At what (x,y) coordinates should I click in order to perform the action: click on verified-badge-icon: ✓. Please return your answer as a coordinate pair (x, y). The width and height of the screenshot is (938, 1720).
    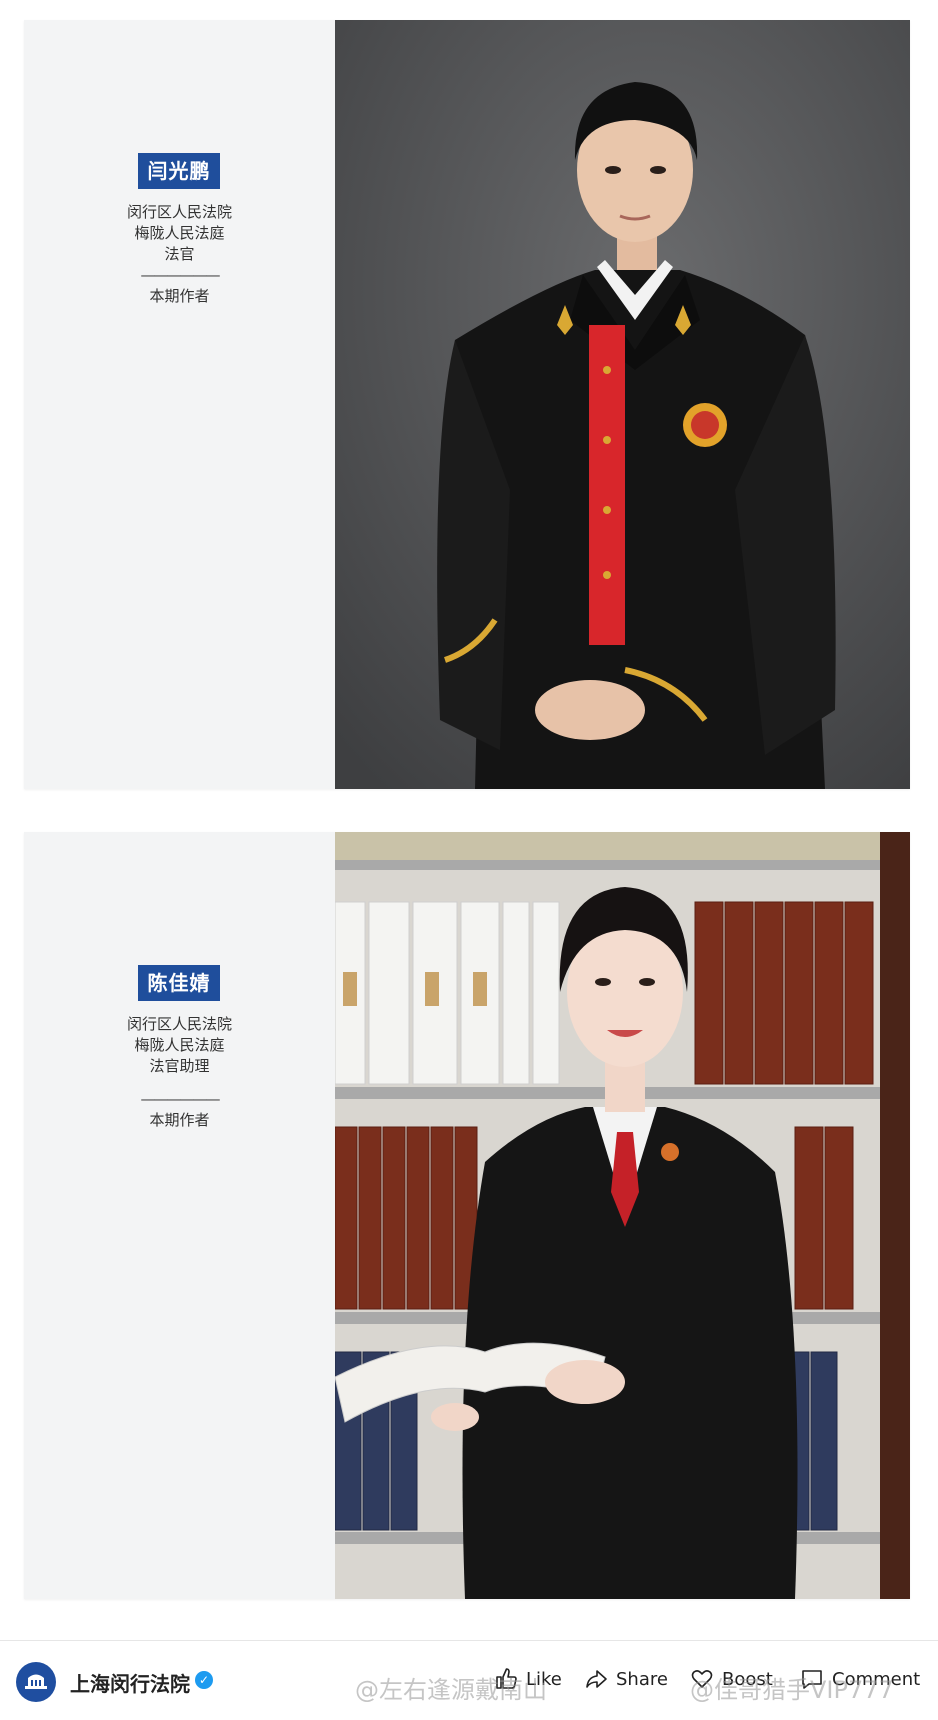
    Looking at the image, I should click on (204, 1680).